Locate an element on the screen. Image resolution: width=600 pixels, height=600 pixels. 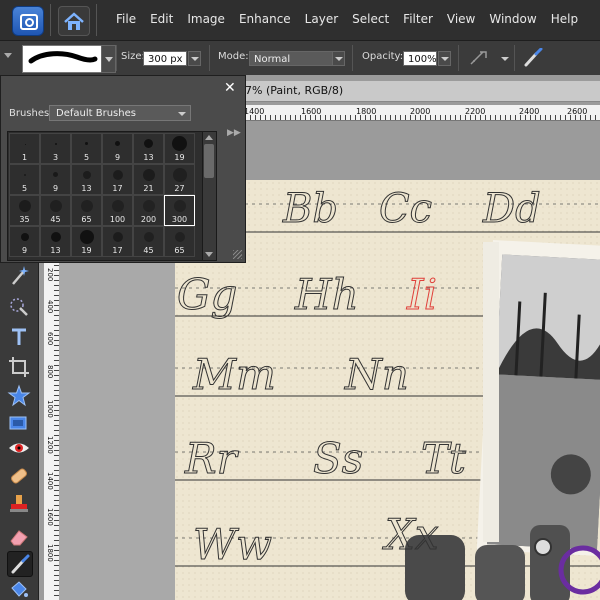
brush-swatch: 3 is located at coordinates (55, 148).